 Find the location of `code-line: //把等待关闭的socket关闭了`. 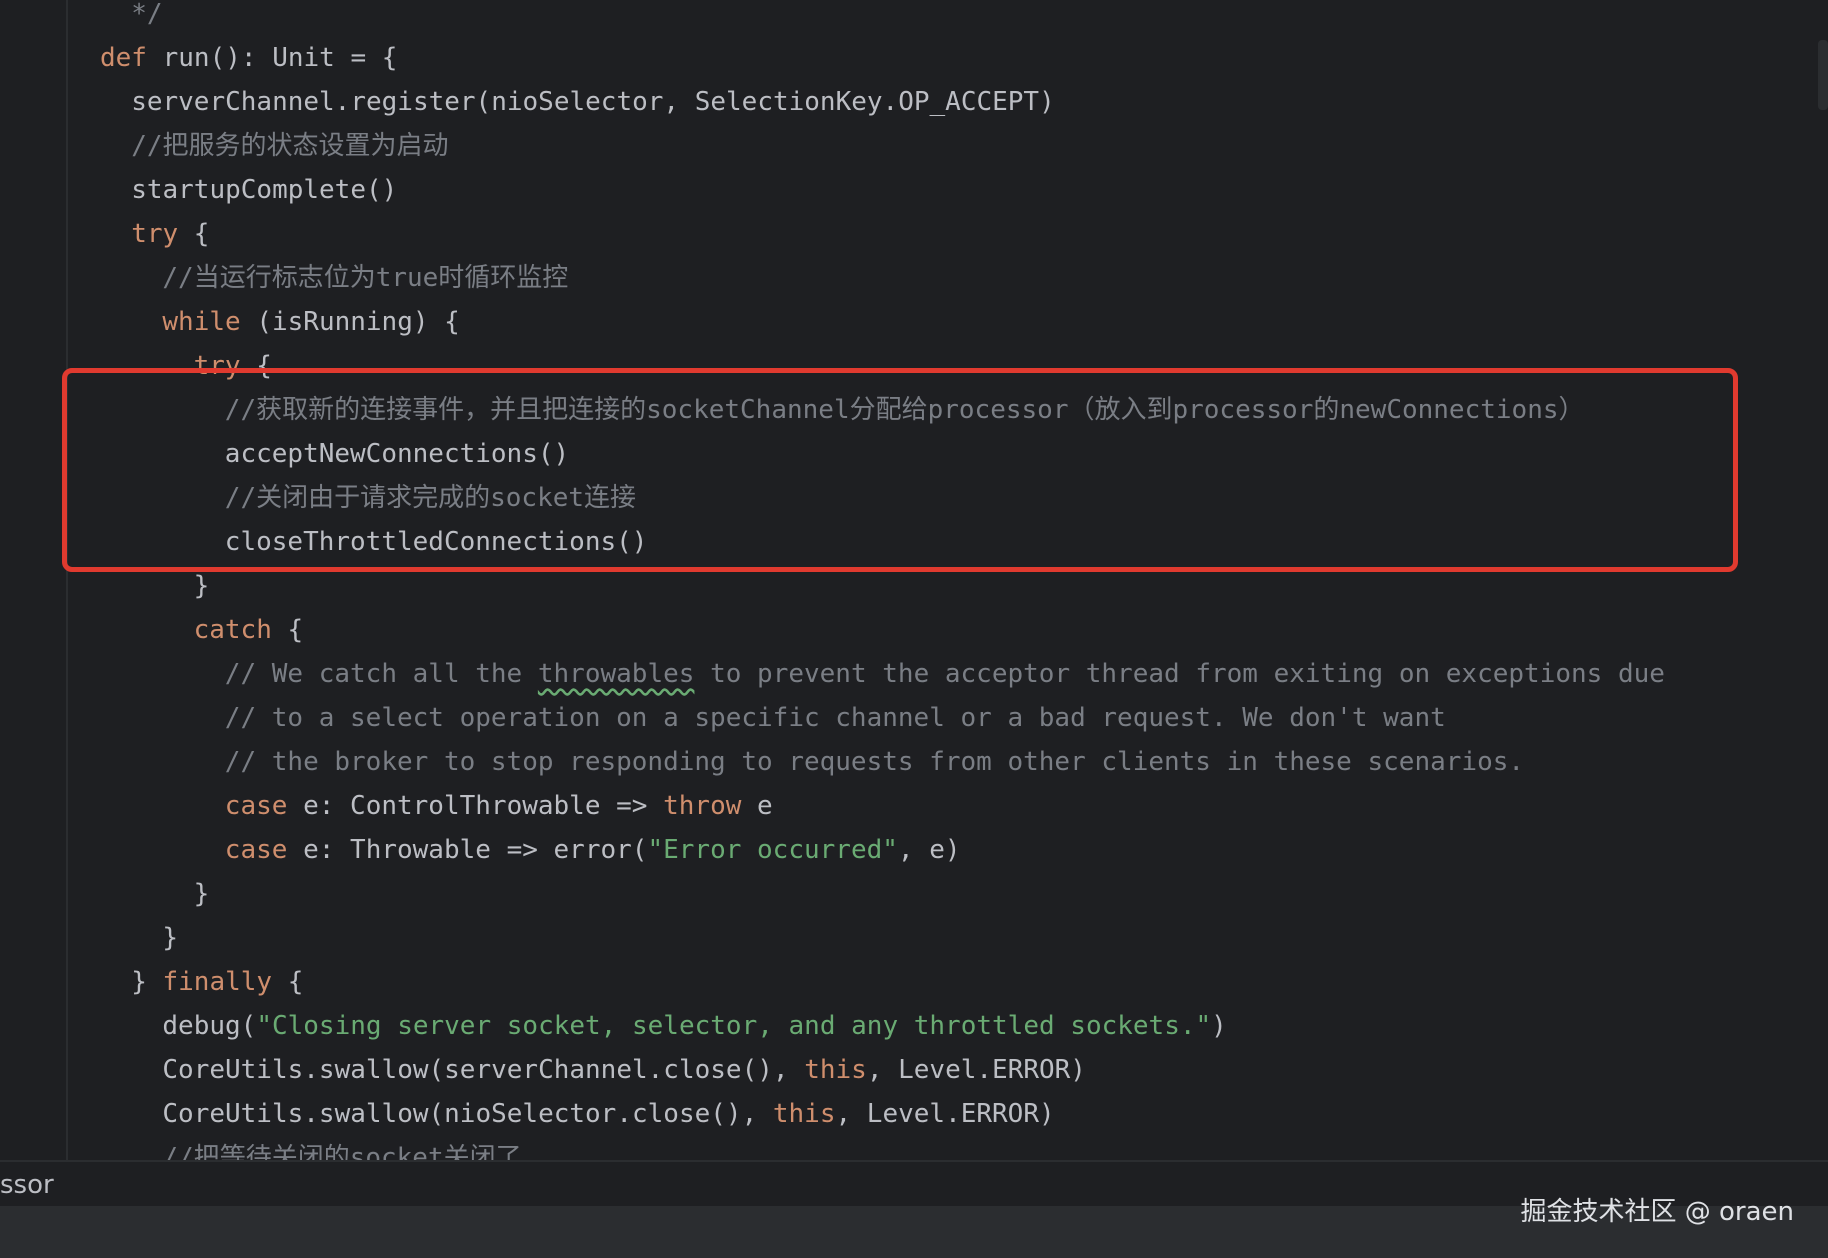

code-line: //把等待关闭的socket关闭了 is located at coordinates (341, 1148).